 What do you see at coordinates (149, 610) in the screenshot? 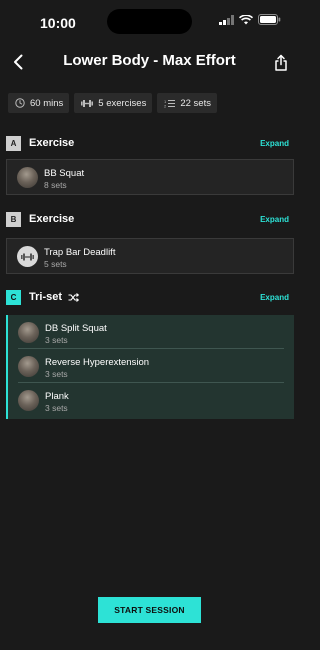
I see `start-session-button: START SESSION` at bounding box center [149, 610].